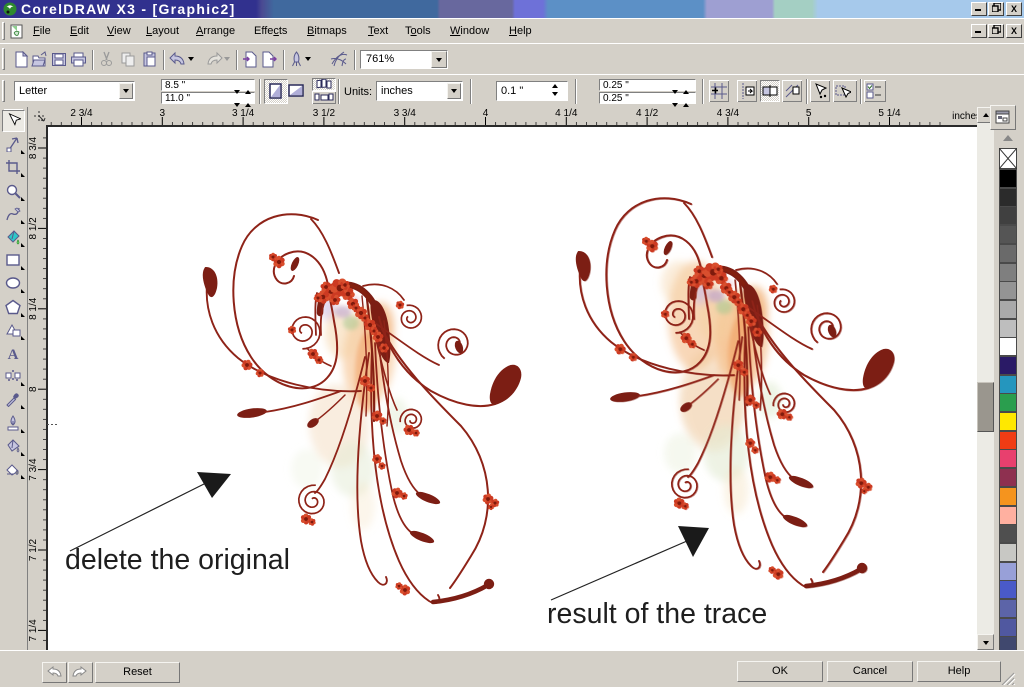 This screenshot has height=687, width=1024. What do you see at coordinates (13, 354) in the screenshot?
I see `svg-text: A` at bounding box center [13, 354].